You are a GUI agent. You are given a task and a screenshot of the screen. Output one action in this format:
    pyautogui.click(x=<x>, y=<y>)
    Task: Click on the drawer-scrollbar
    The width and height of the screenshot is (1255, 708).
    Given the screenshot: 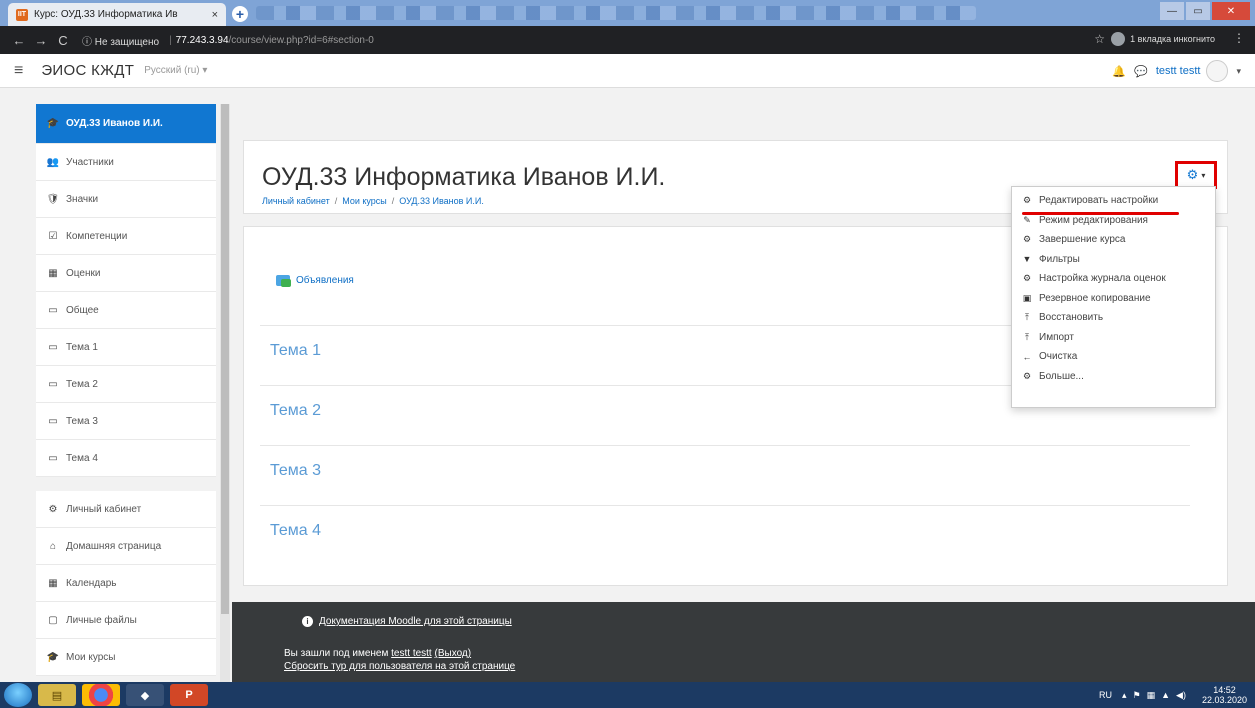 What is the action you would take?
    pyautogui.click(x=225, y=394)
    